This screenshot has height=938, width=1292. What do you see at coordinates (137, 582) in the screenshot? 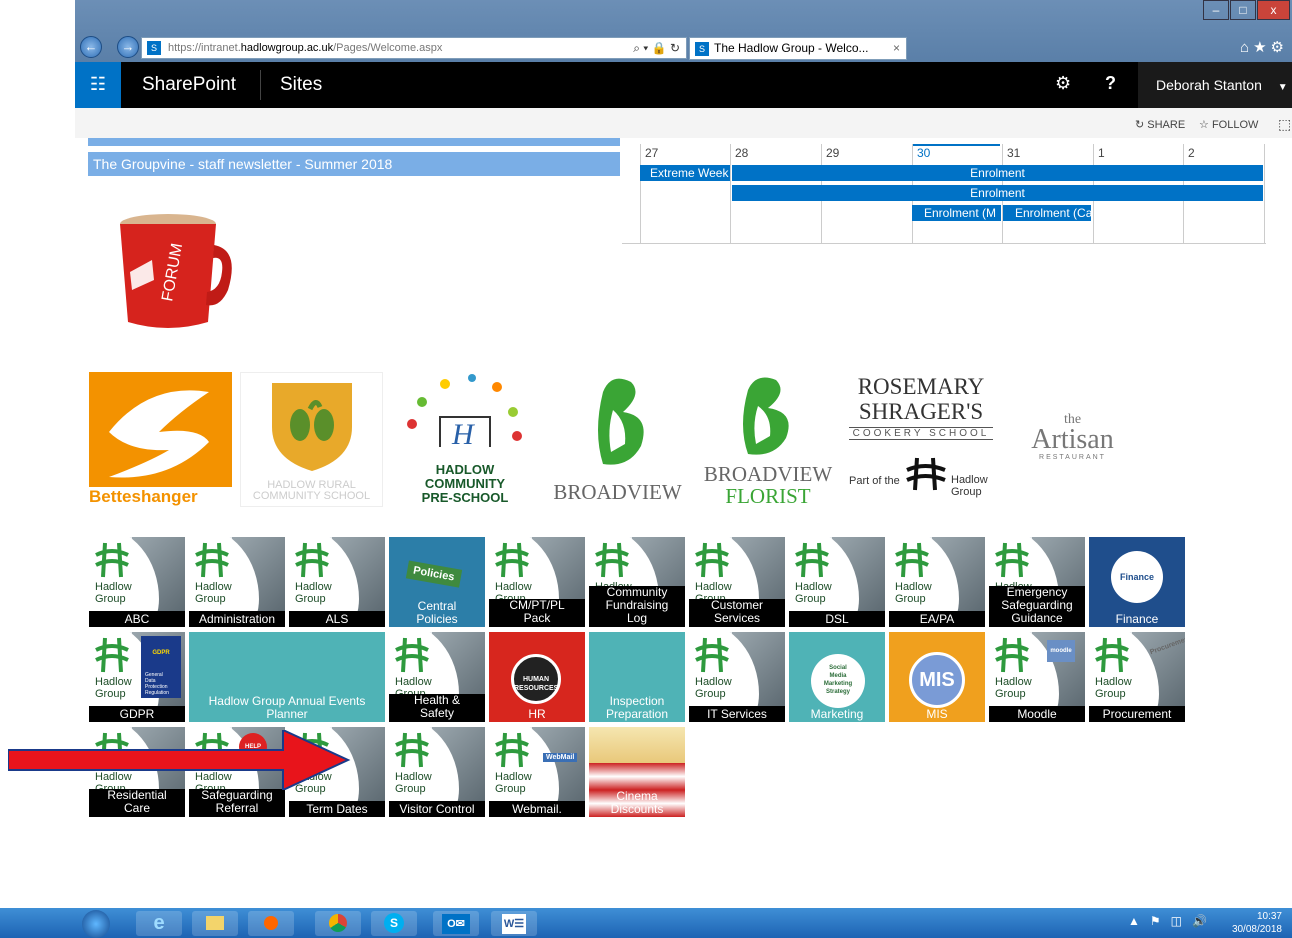
I see `tile-abc: Hadlow Group ABC` at bounding box center [137, 582].